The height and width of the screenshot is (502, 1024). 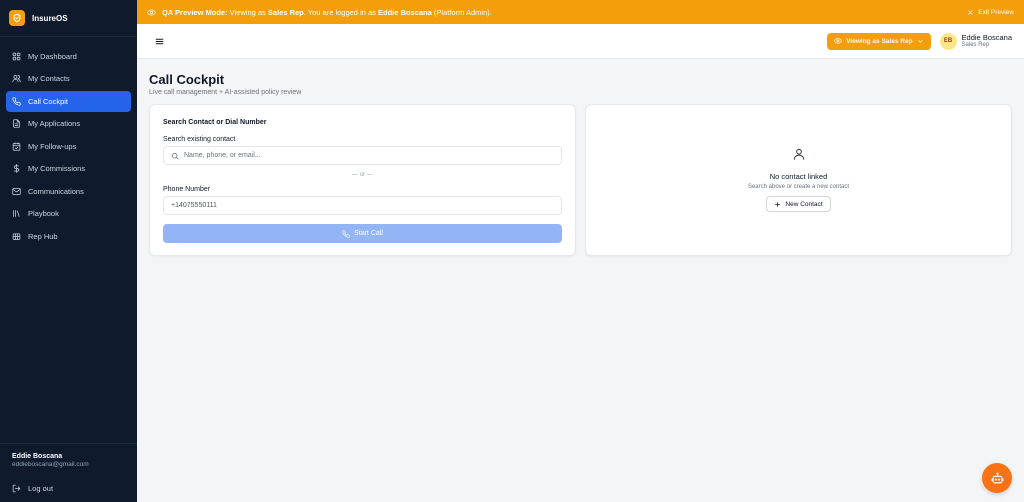 I want to click on chevron-down-icon, so click(x=920, y=41).